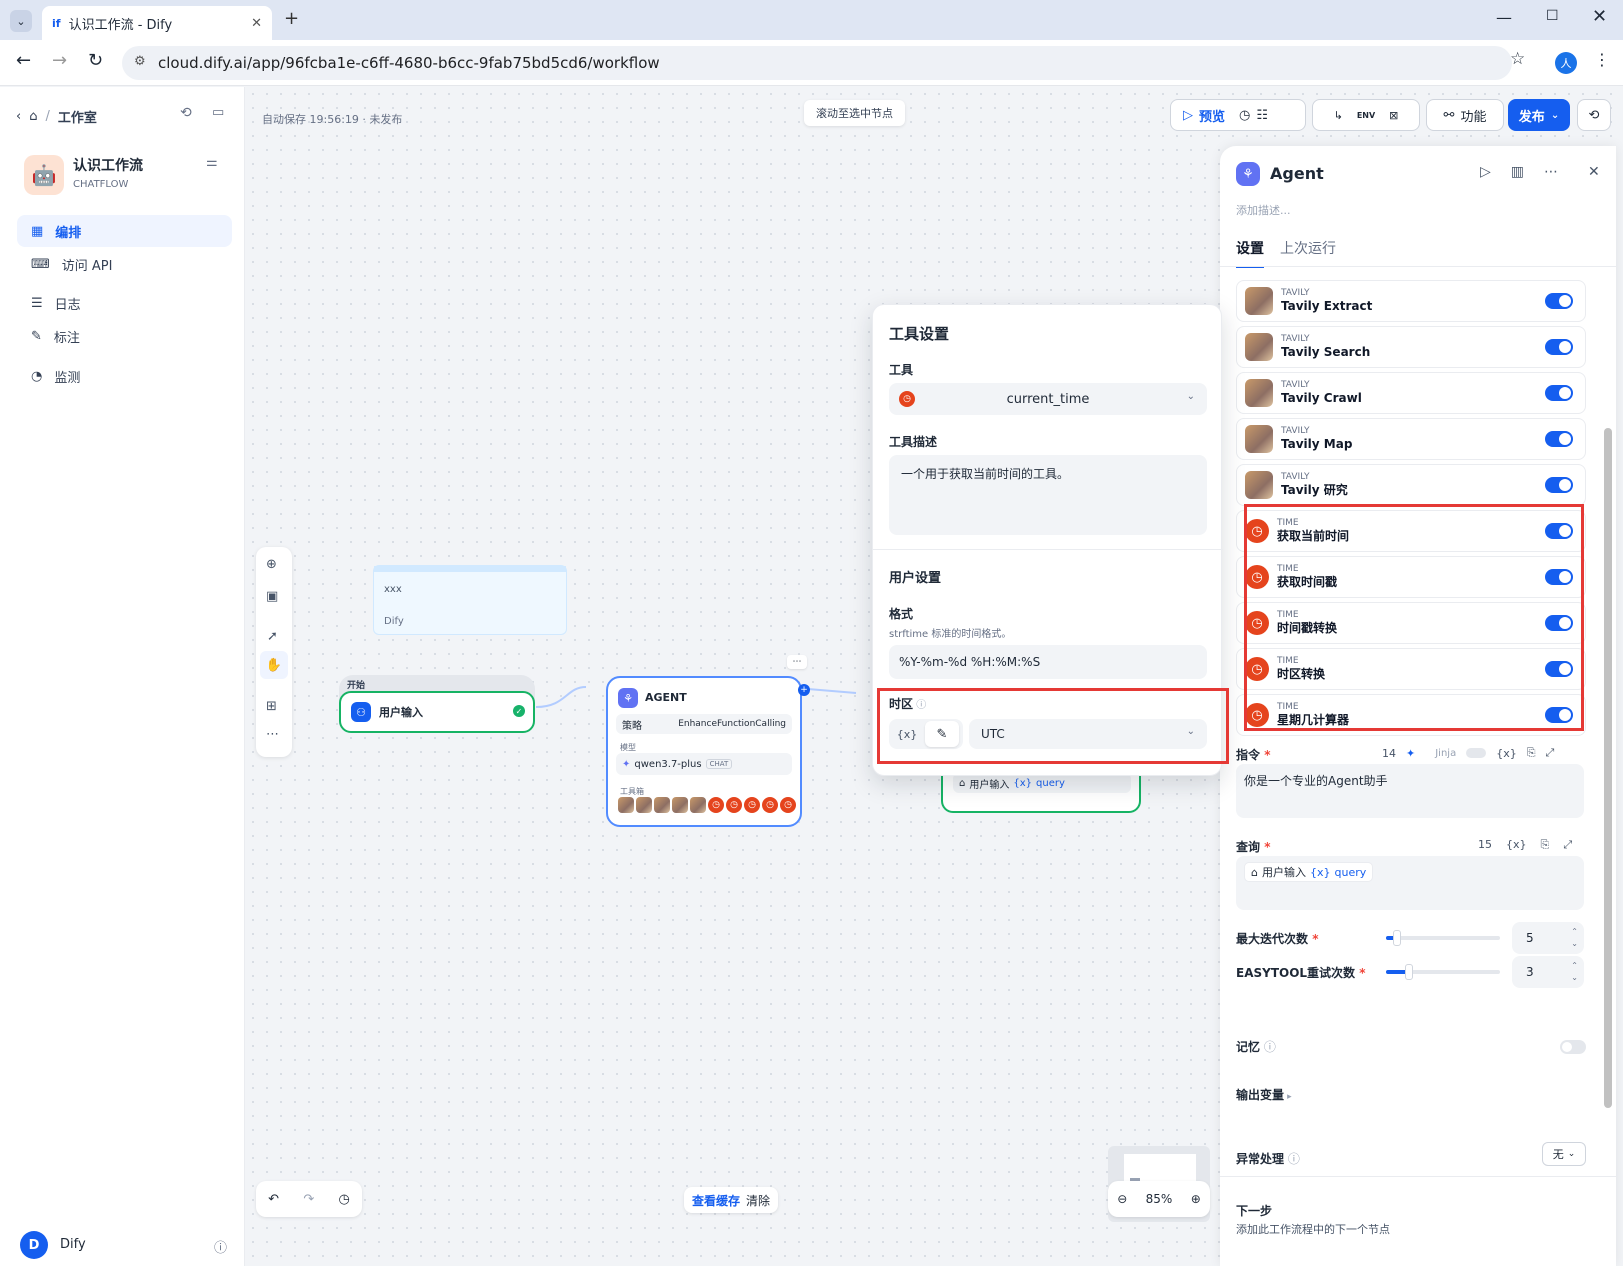 This screenshot has width=1623, height=1266. Describe the element at coordinates (1338, 115) in the screenshot. I see `conversation-vars-icon: ↳` at that location.